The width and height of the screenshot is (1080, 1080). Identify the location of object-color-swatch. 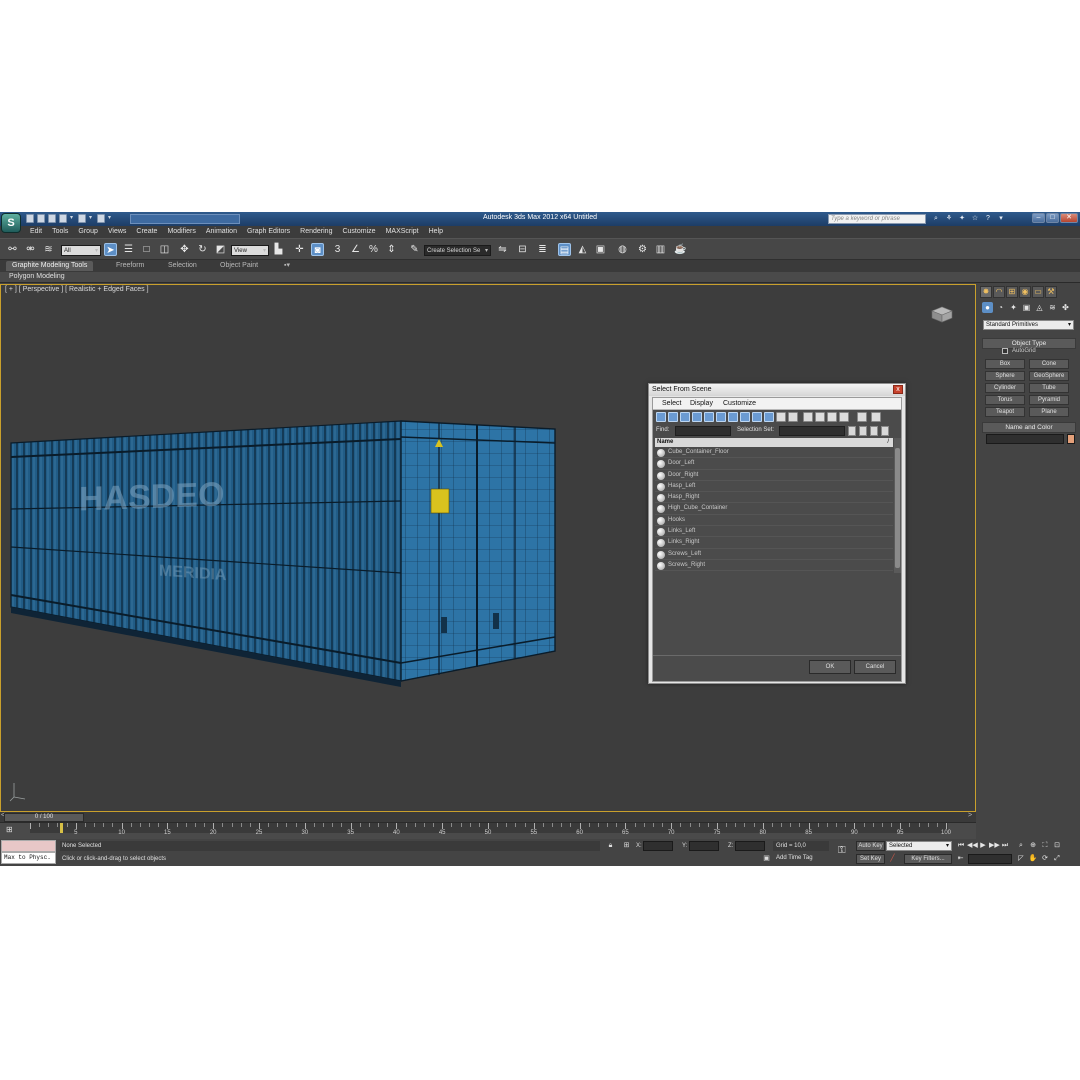
(1071, 439).